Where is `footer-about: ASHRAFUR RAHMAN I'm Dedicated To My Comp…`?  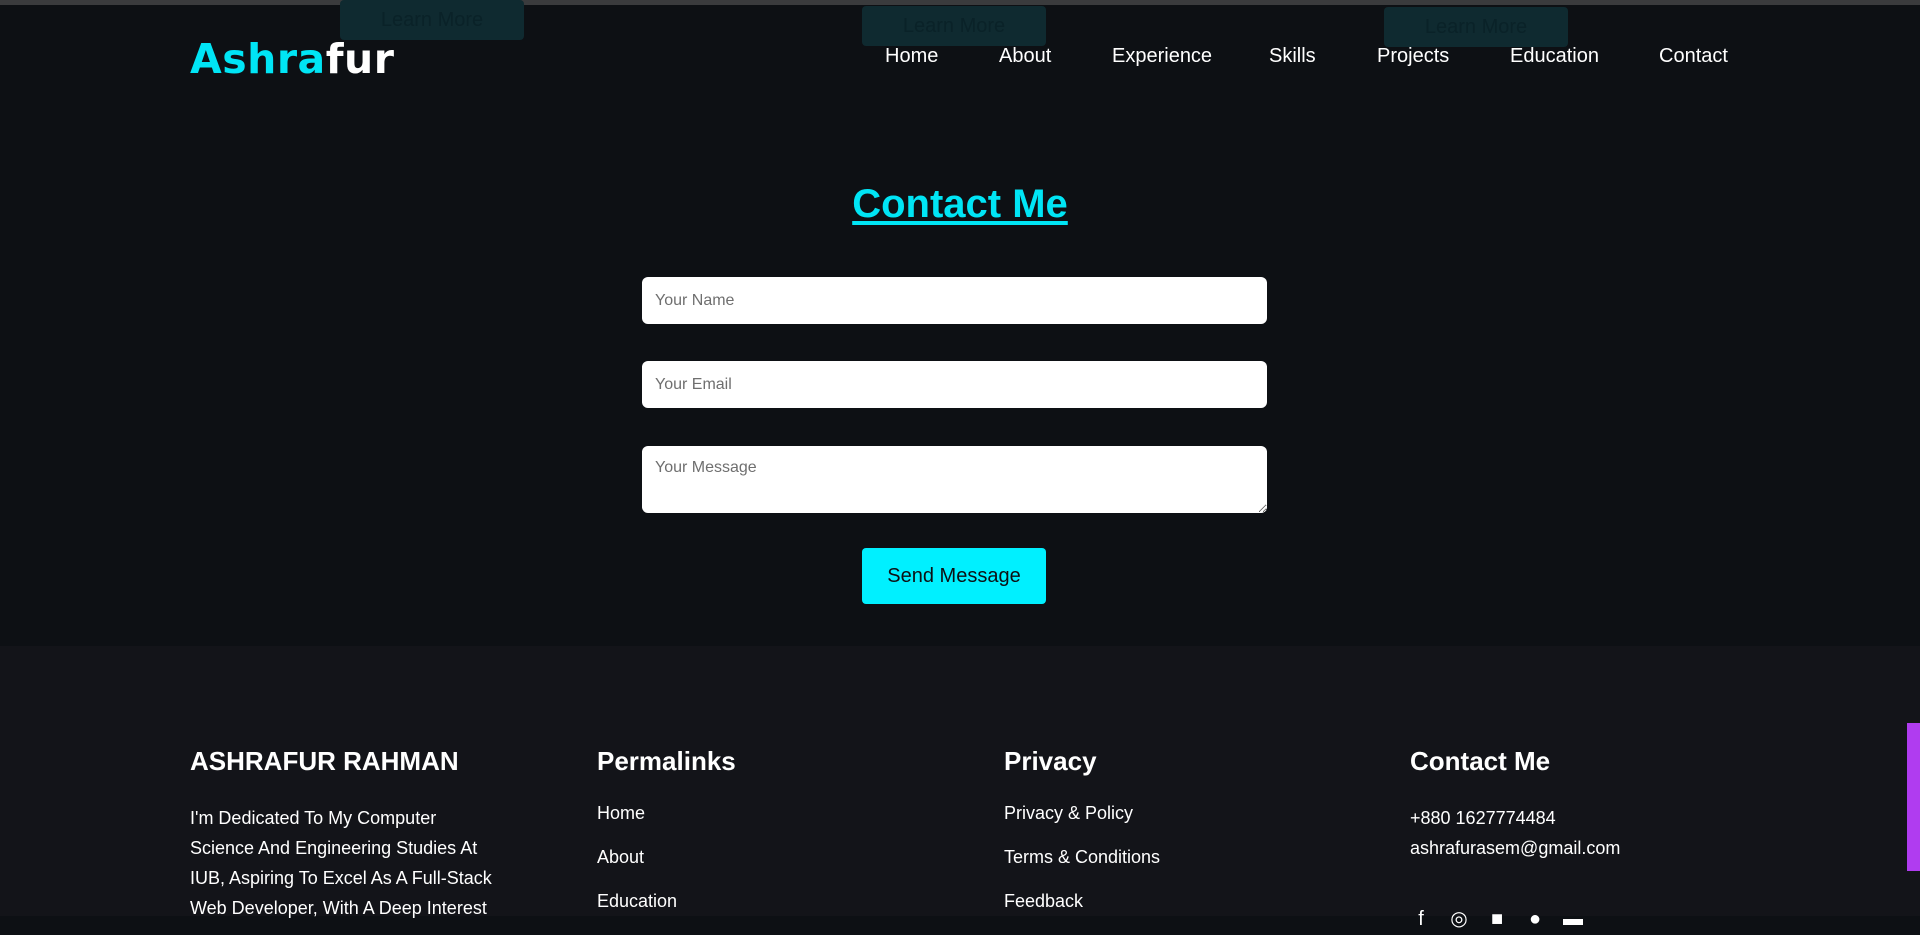 footer-about: ASHRAFUR RAHMAN I'm Dedicated To My Comp… is located at coordinates (345, 834).